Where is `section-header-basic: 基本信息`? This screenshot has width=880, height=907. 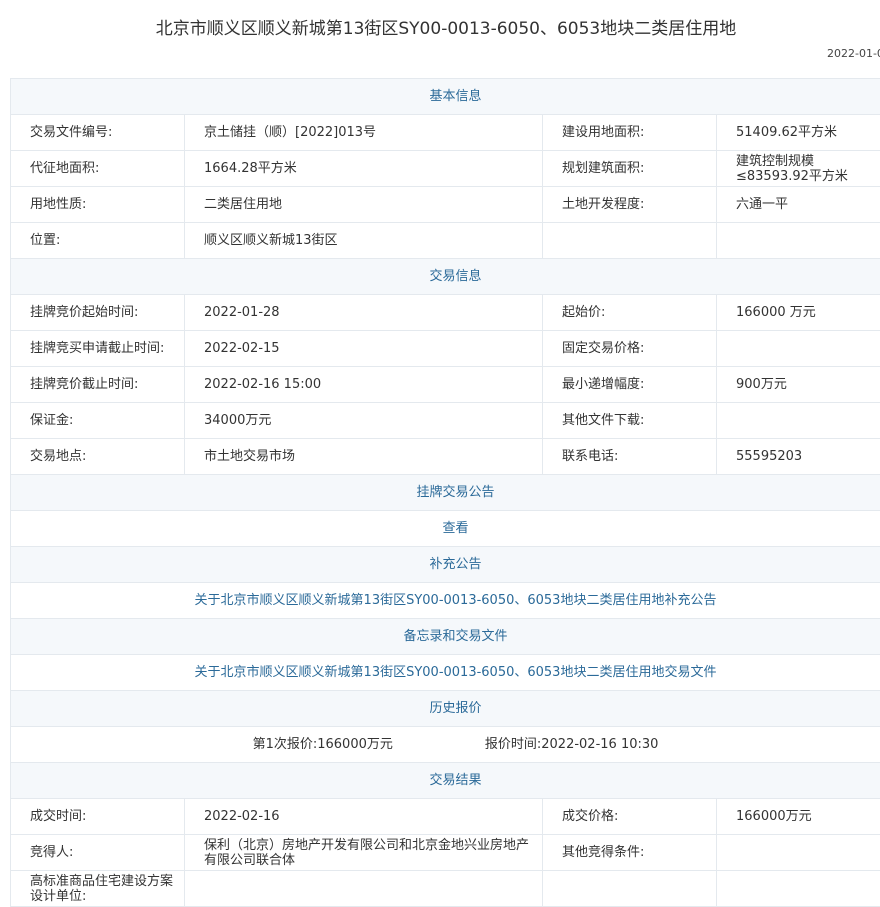
section-header-basic: 基本信息 is located at coordinates (445, 97).